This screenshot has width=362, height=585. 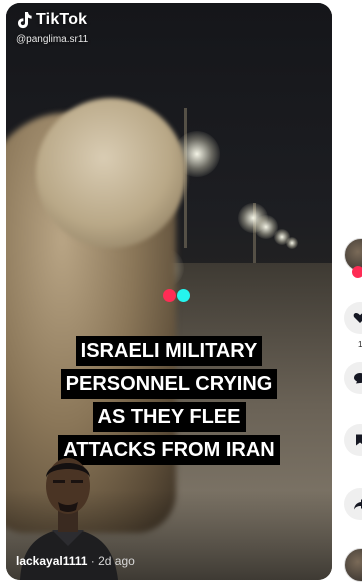 I want to click on tiktok-logo-icon, so click(x=25, y=20).